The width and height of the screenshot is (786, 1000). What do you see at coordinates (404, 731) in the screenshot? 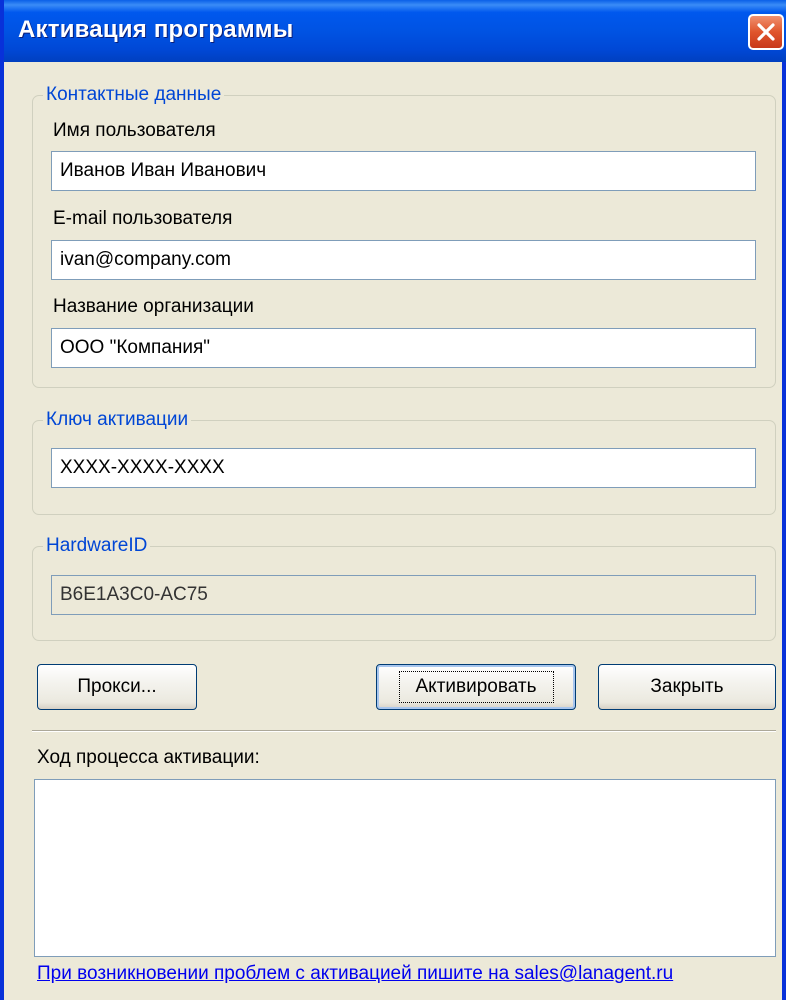
I see `separator` at bounding box center [404, 731].